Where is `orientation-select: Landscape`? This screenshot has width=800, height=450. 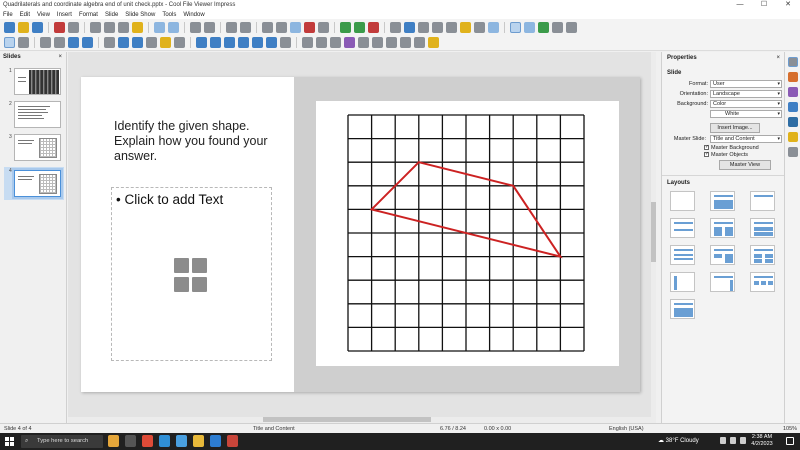 orientation-select: Landscape is located at coordinates (746, 94).